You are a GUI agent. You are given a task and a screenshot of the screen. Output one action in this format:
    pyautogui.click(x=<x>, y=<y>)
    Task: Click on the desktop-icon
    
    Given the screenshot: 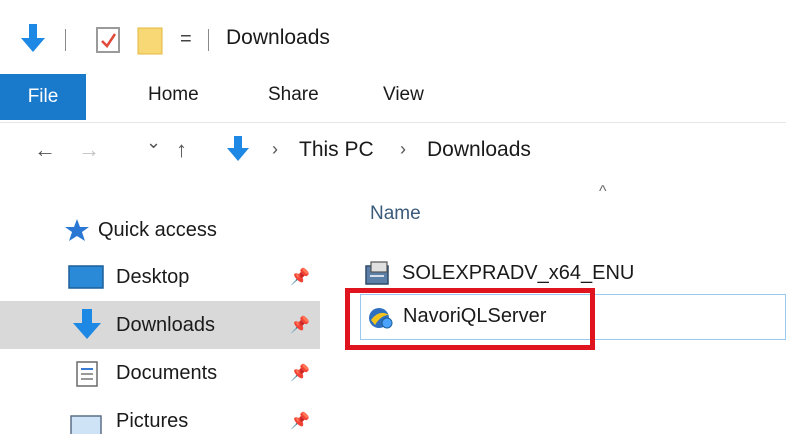 What is the action you would take?
    pyautogui.click(x=86, y=280)
    